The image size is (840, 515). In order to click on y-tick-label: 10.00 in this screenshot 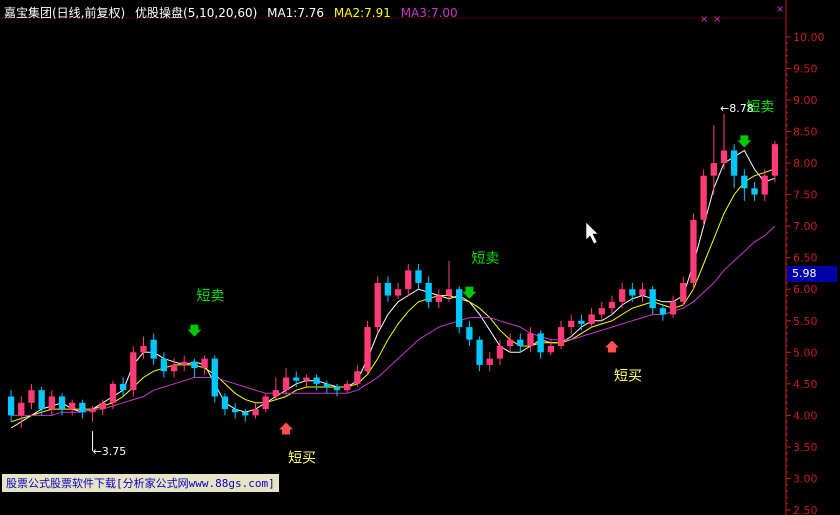, I will do `click(809, 37)`.